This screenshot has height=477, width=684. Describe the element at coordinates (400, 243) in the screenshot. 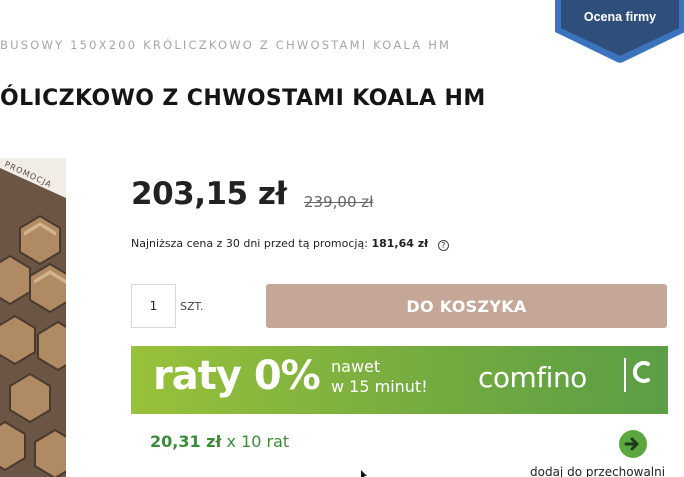

I see `lowest-price-value: 181,64 zł` at that location.